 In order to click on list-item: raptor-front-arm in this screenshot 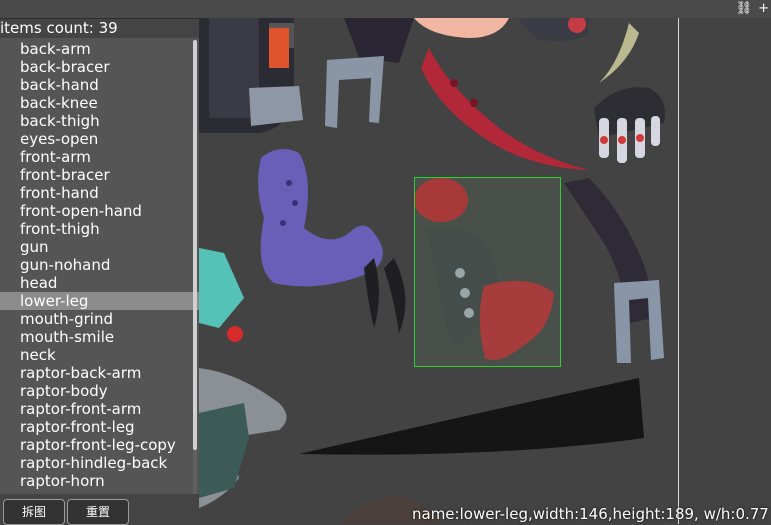, I will do `click(99, 409)`.